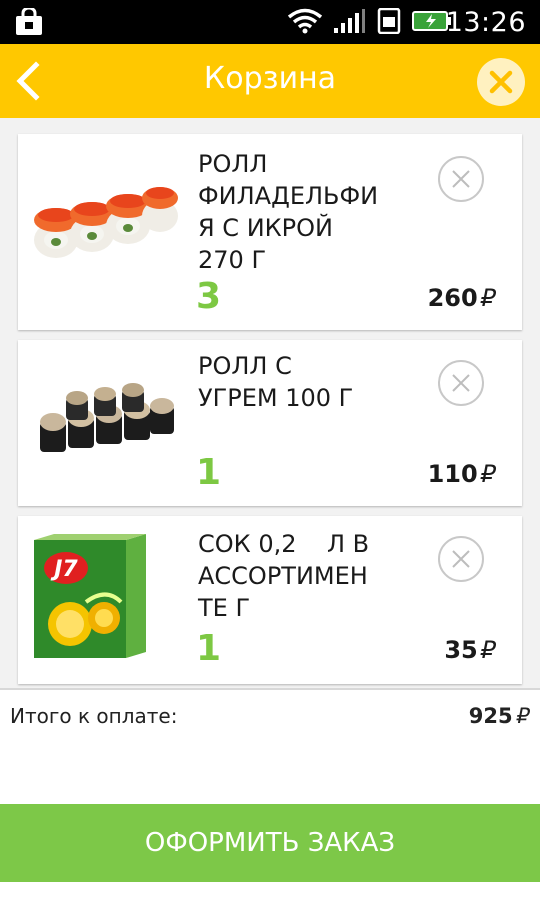 This screenshot has width=540, height=900. What do you see at coordinates (305, 23) in the screenshot?
I see `wifi-icon` at bounding box center [305, 23].